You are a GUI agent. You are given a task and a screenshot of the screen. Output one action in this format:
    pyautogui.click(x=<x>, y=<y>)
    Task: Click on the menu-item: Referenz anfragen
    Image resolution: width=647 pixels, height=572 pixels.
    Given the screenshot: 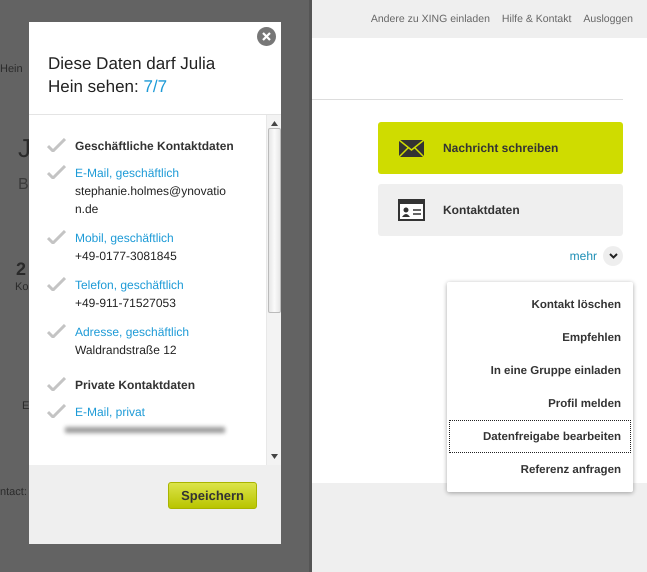 What is the action you would take?
    pyautogui.click(x=540, y=469)
    